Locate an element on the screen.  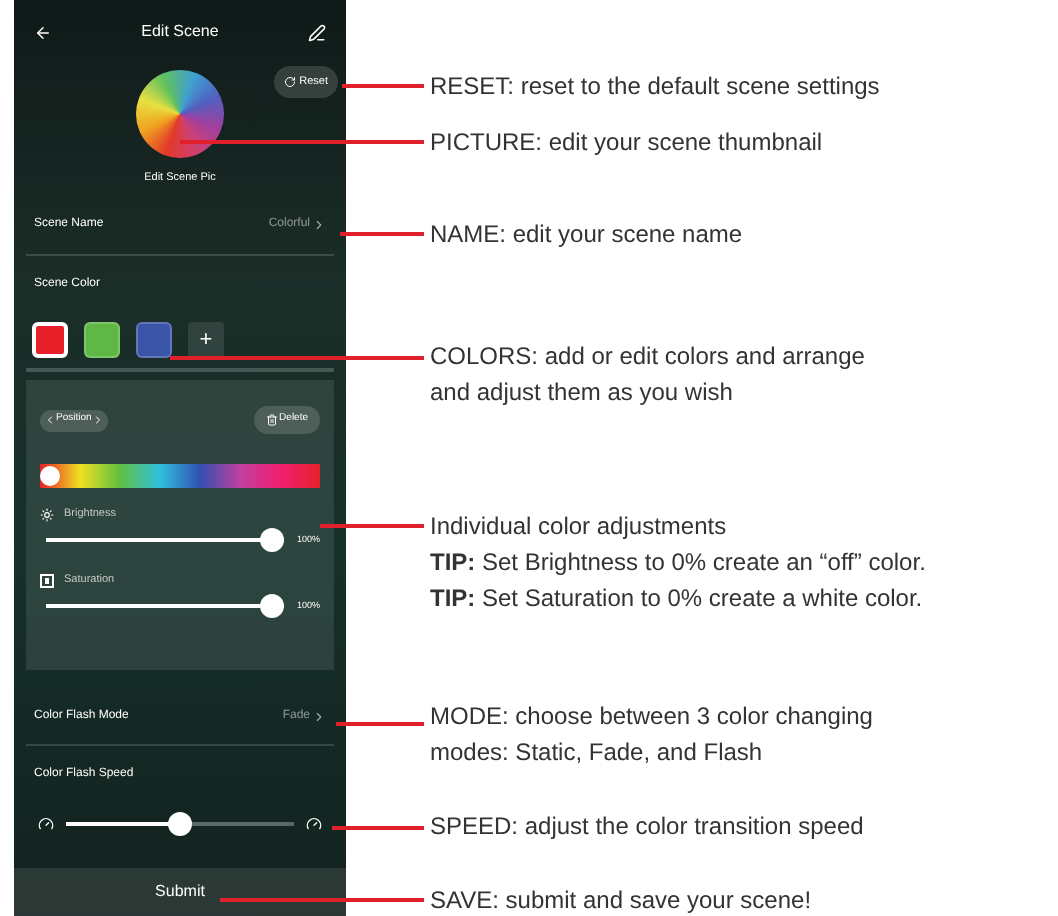
callout-text: NAME: edit your scene name is located at coordinates (586, 235).